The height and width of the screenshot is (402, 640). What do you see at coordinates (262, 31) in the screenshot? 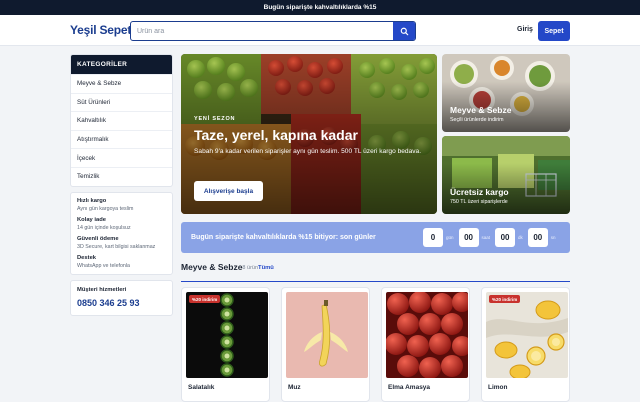
I see `search-input` at bounding box center [262, 31].